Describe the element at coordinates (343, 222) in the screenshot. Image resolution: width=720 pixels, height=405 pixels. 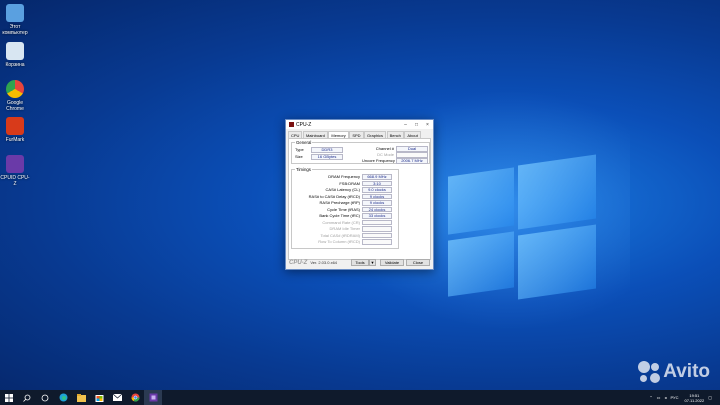
I see `timing-row: Command Rate (CR)` at that location.